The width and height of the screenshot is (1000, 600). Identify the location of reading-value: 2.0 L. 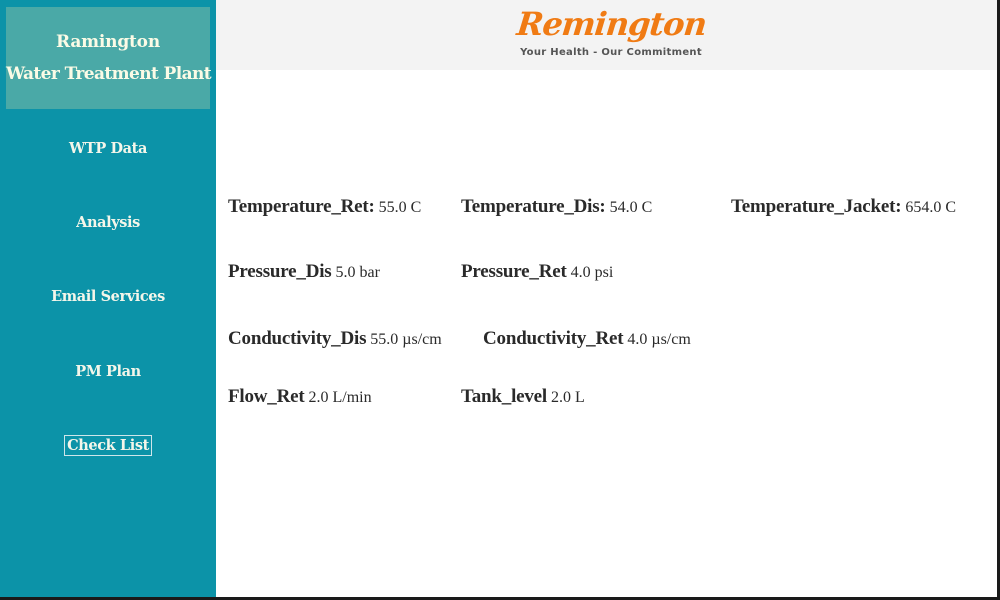
(568, 397).